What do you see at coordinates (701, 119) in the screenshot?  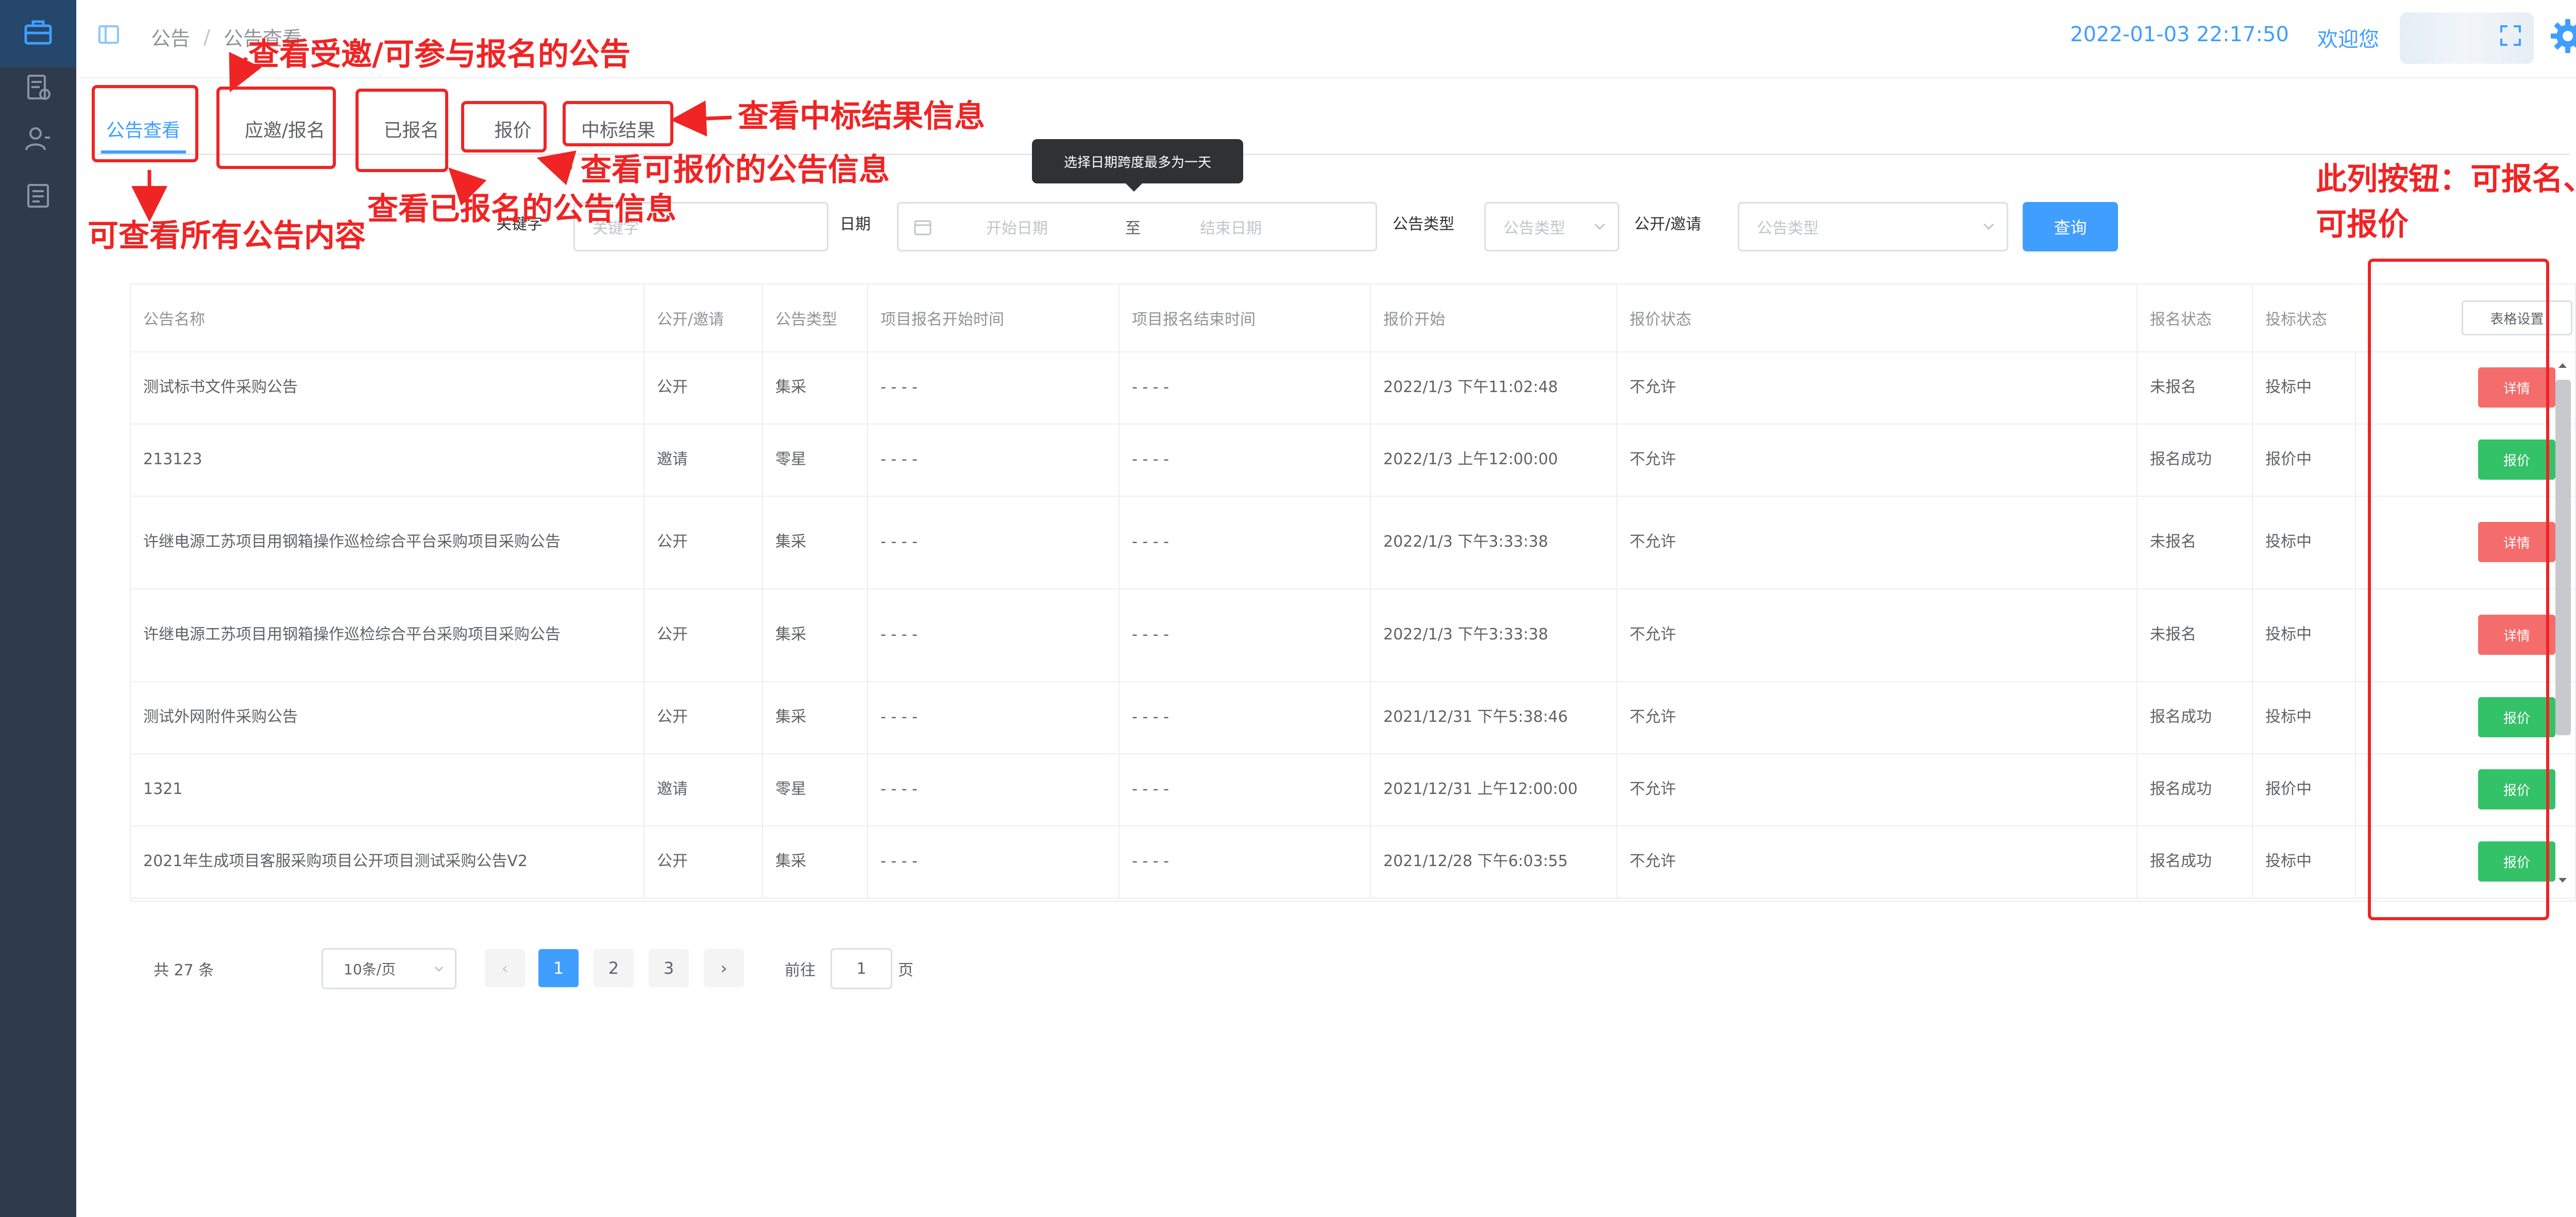 I see `arrow-winning` at bounding box center [701, 119].